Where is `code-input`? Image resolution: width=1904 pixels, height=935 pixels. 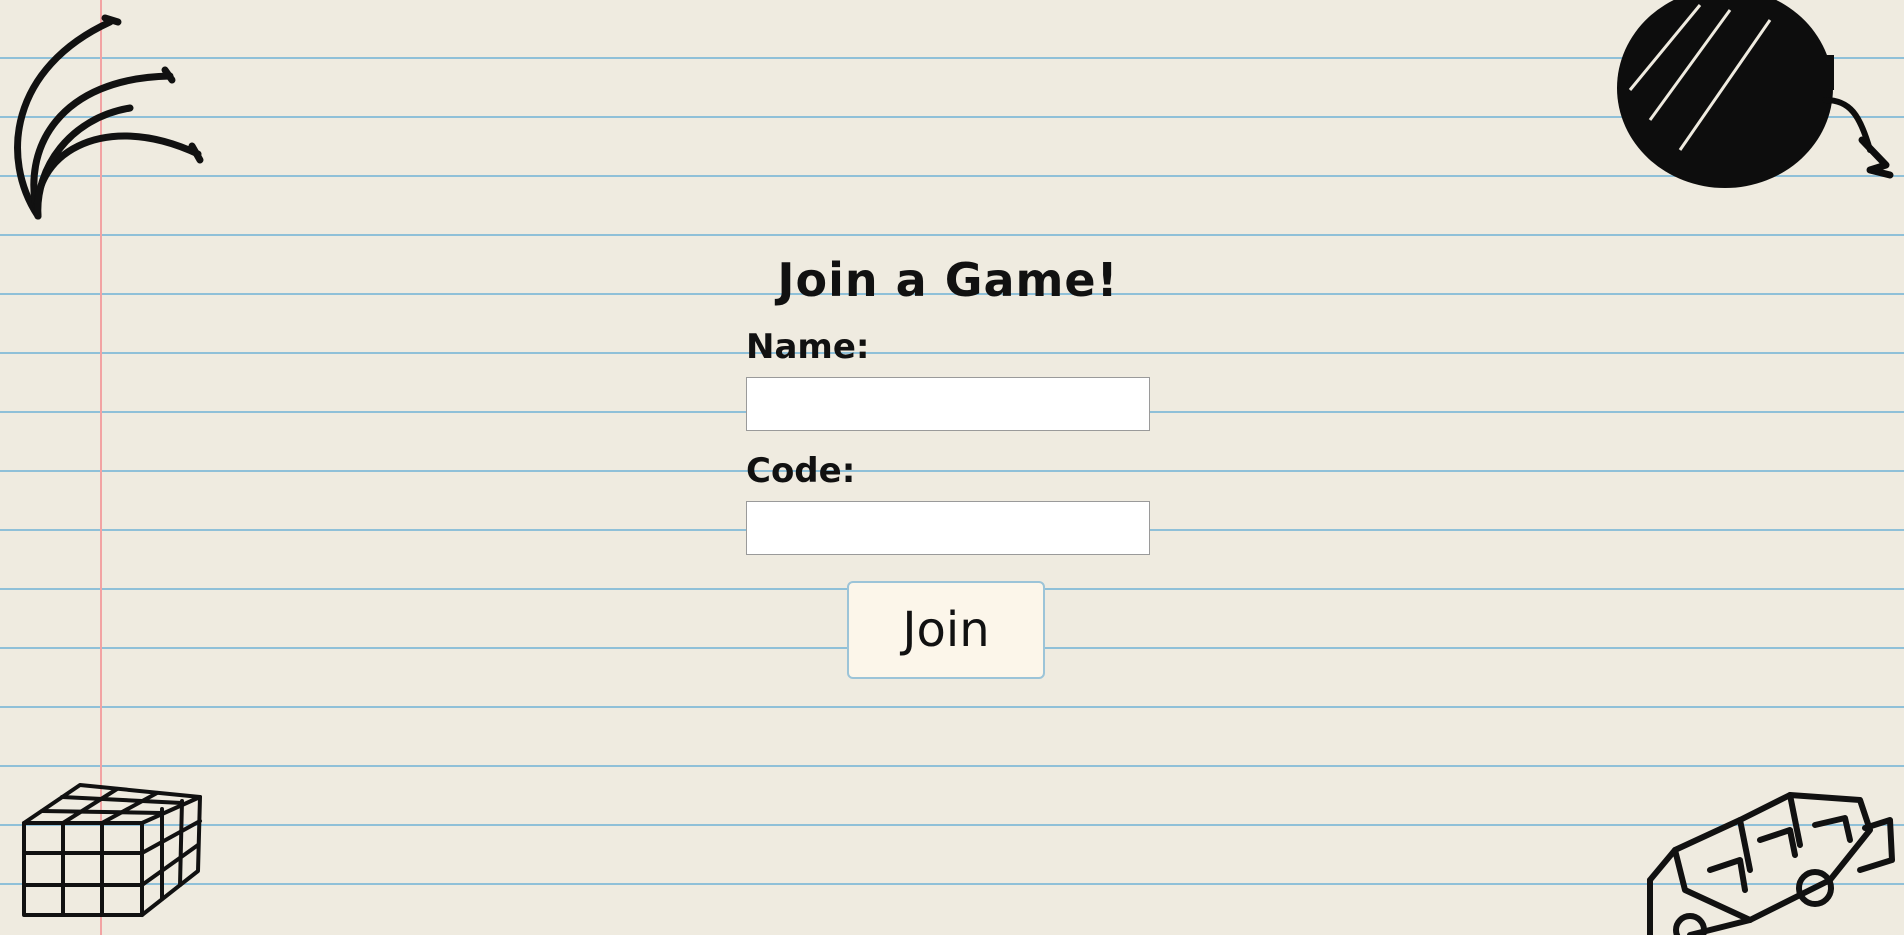 code-input is located at coordinates (948, 528).